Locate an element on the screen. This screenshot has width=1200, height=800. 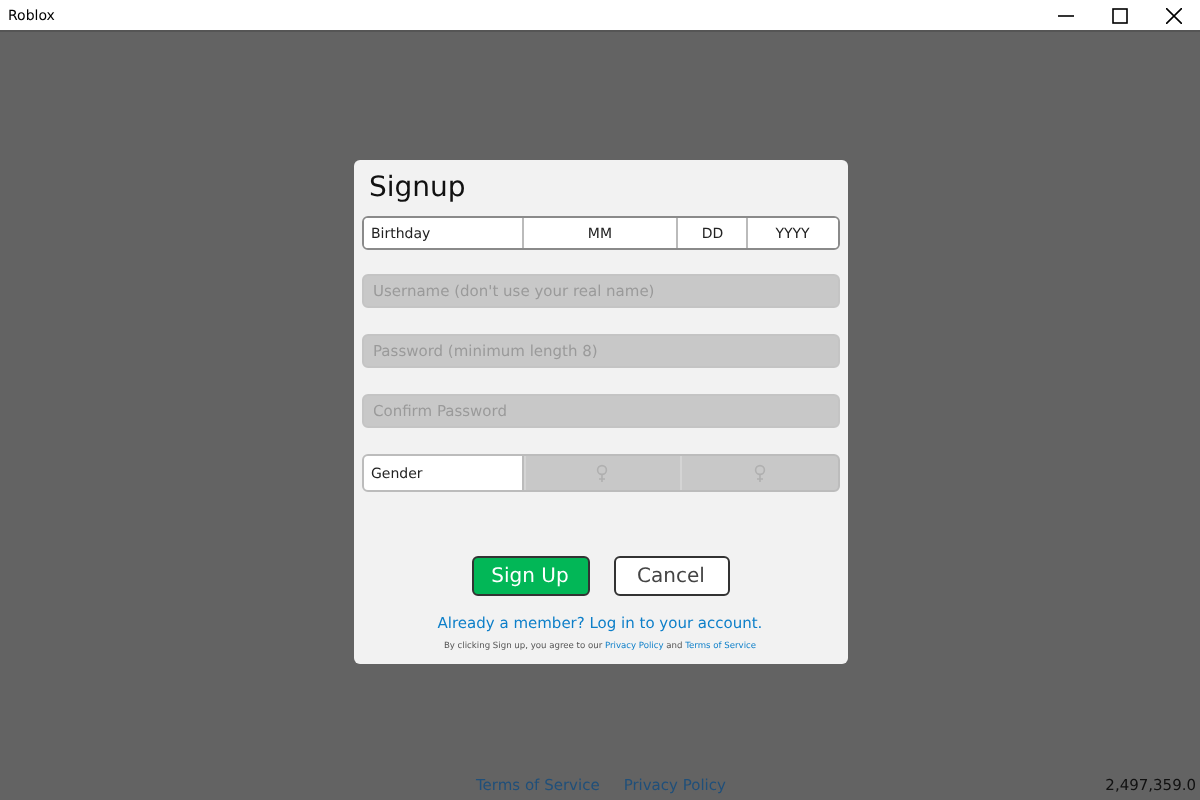
dialog-title: Signup is located at coordinates (417, 189).